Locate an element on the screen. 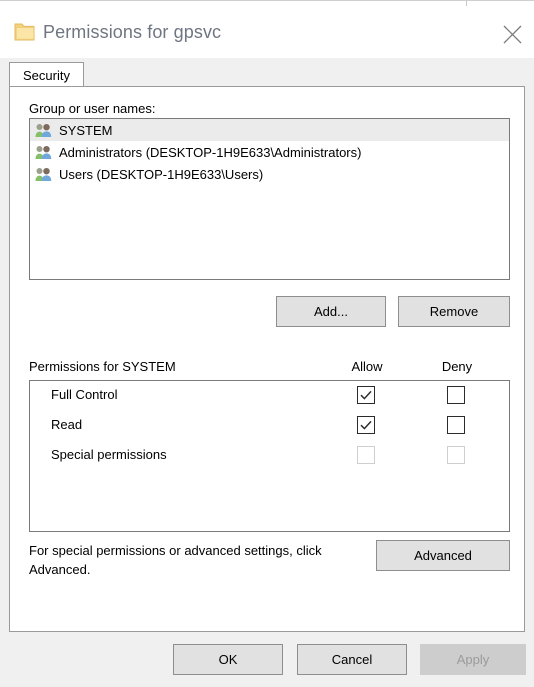 This screenshot has height=687, width=534. group-names-label: Group or user names: is located at coordinates (92, 108).